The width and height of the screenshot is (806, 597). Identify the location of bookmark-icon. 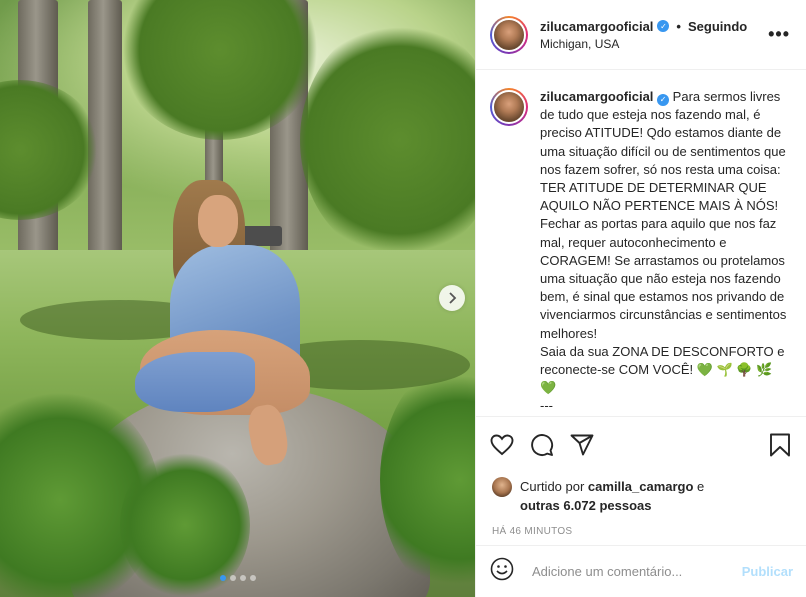
(780, 445).